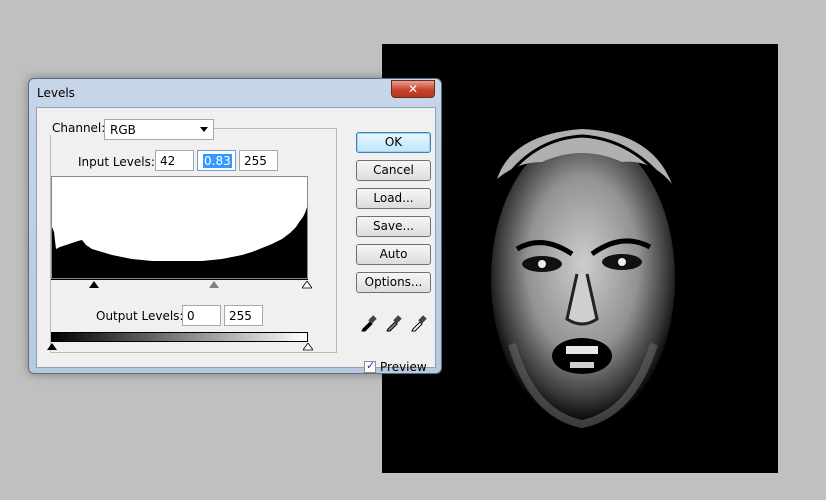 This screenshot has width=826, height=500. I want to click on channel-label: Channel:, so click(79, 128).